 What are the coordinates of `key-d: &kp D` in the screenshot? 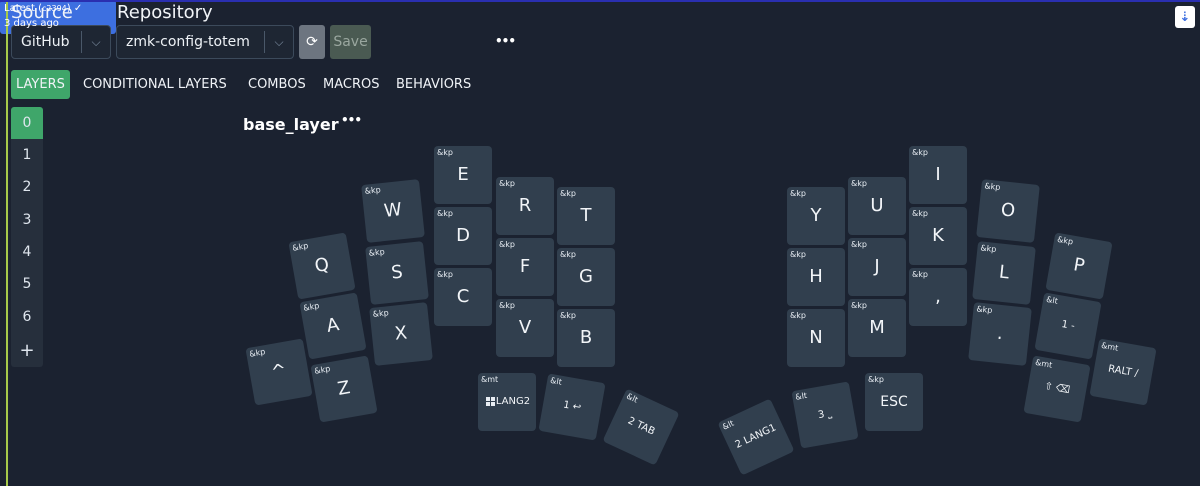 It's located at (463, 236).